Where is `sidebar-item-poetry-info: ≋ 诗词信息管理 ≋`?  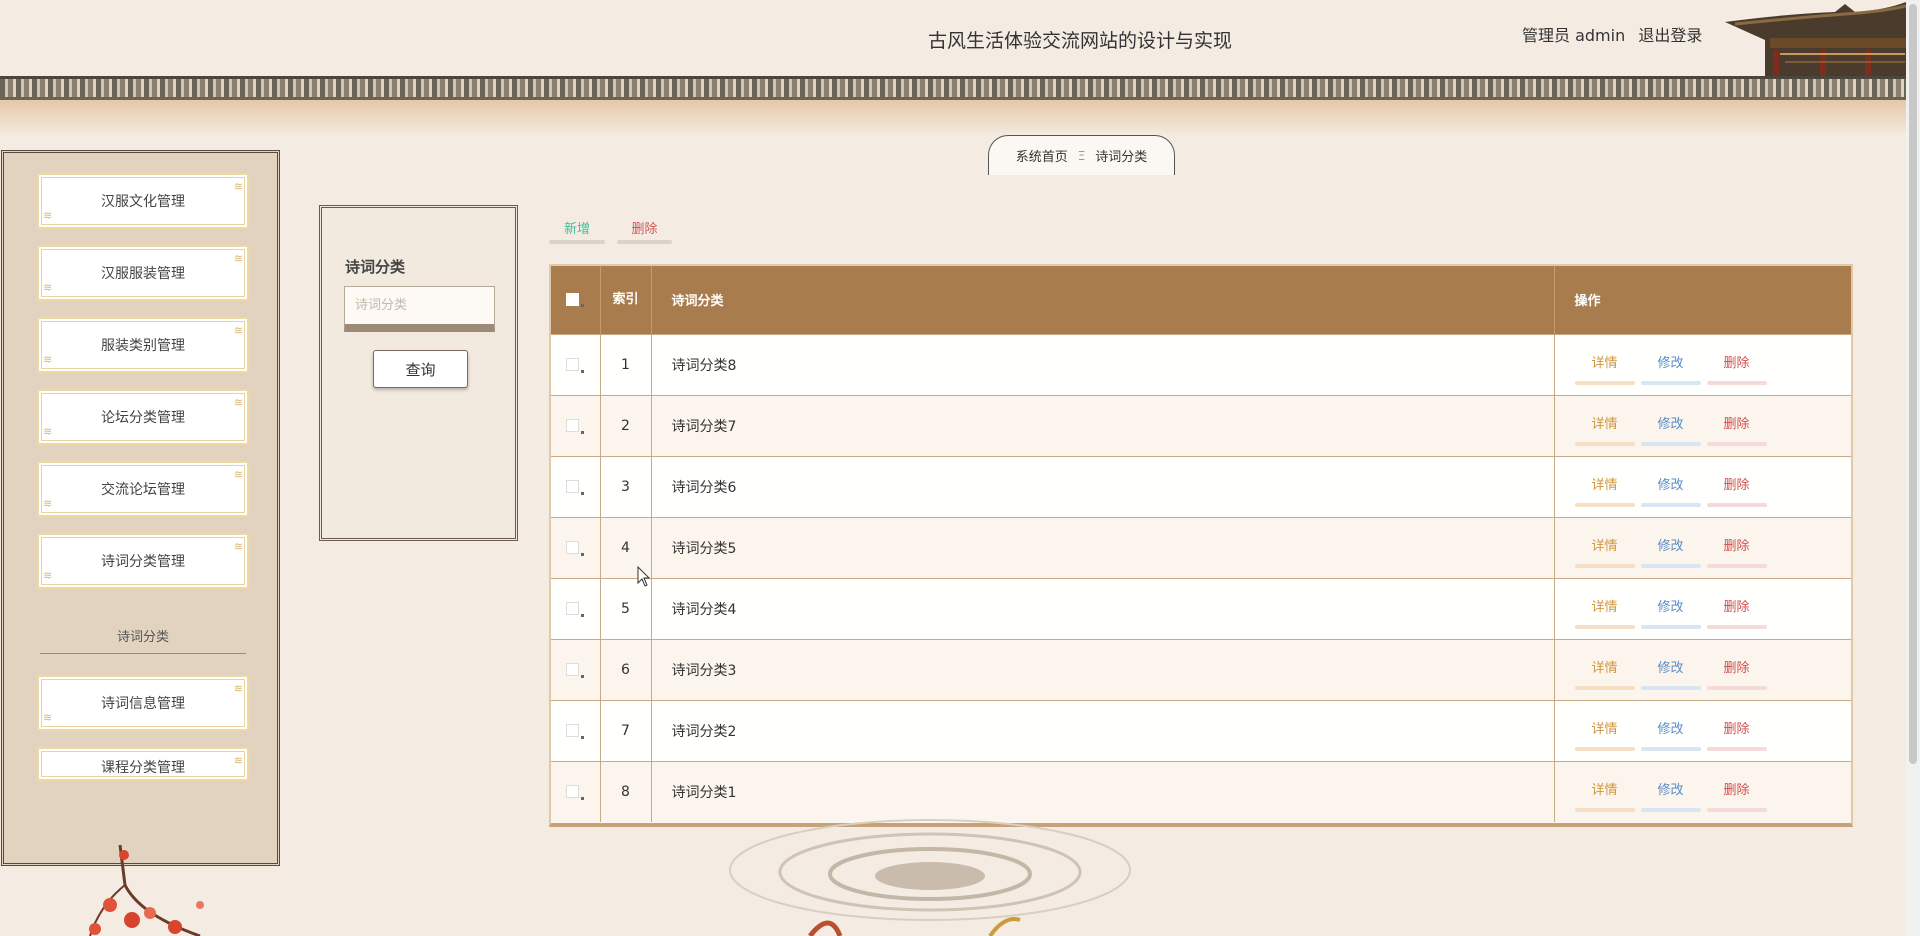
sidebar-item-poetry-info: ≋ 诗词信息管理 ≋ is located at coordinates (143, 703).